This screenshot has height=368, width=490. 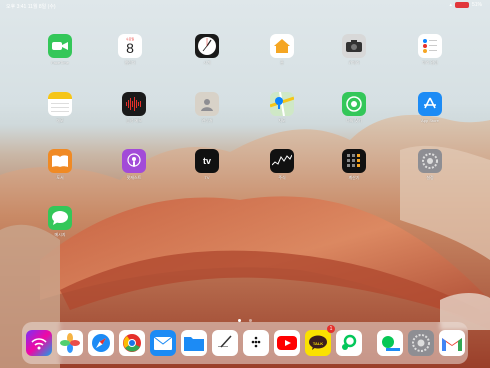 I want to click on grid-dots-icon, so click(x=256, y=342).